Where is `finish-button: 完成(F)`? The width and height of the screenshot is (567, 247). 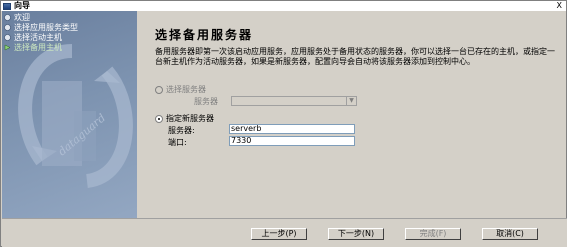
finish-button: 完成(F) is located at coordinates (433, 234).